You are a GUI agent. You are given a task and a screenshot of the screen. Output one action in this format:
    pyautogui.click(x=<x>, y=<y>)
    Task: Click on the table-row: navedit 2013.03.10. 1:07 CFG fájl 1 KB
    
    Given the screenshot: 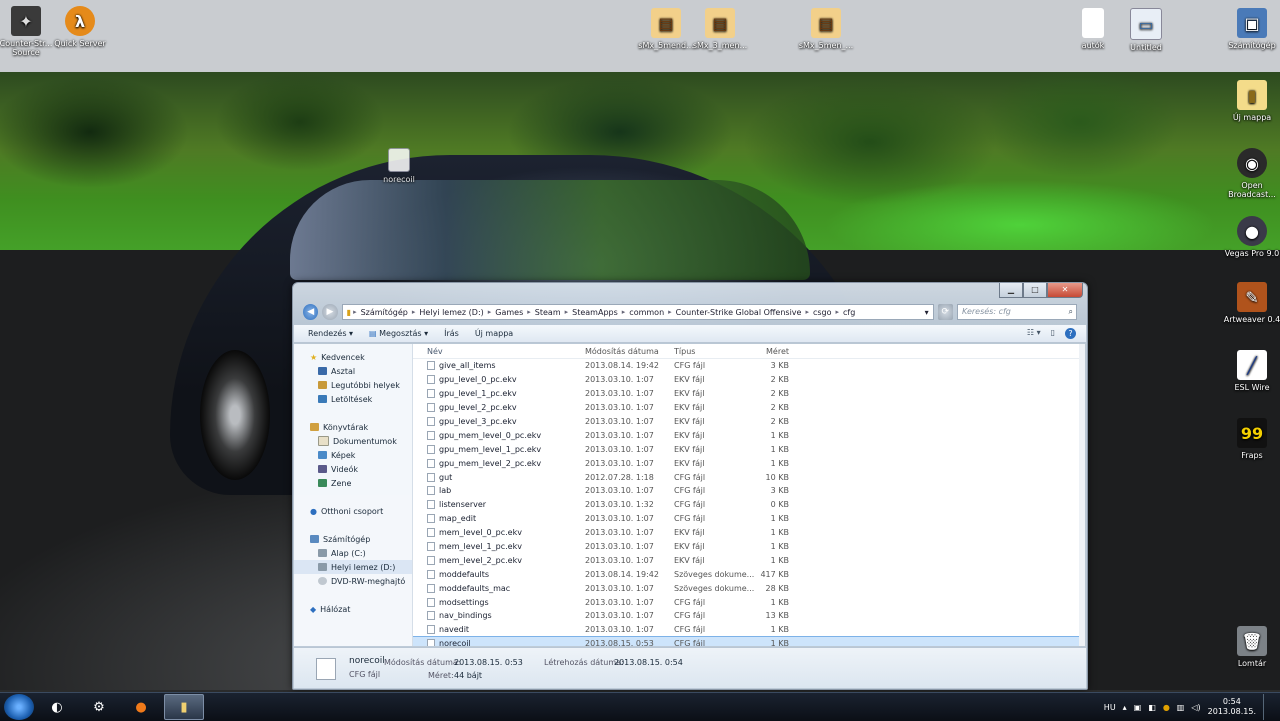 What is the action you would take?
    pyautogui.click(x=749, y=630)
    